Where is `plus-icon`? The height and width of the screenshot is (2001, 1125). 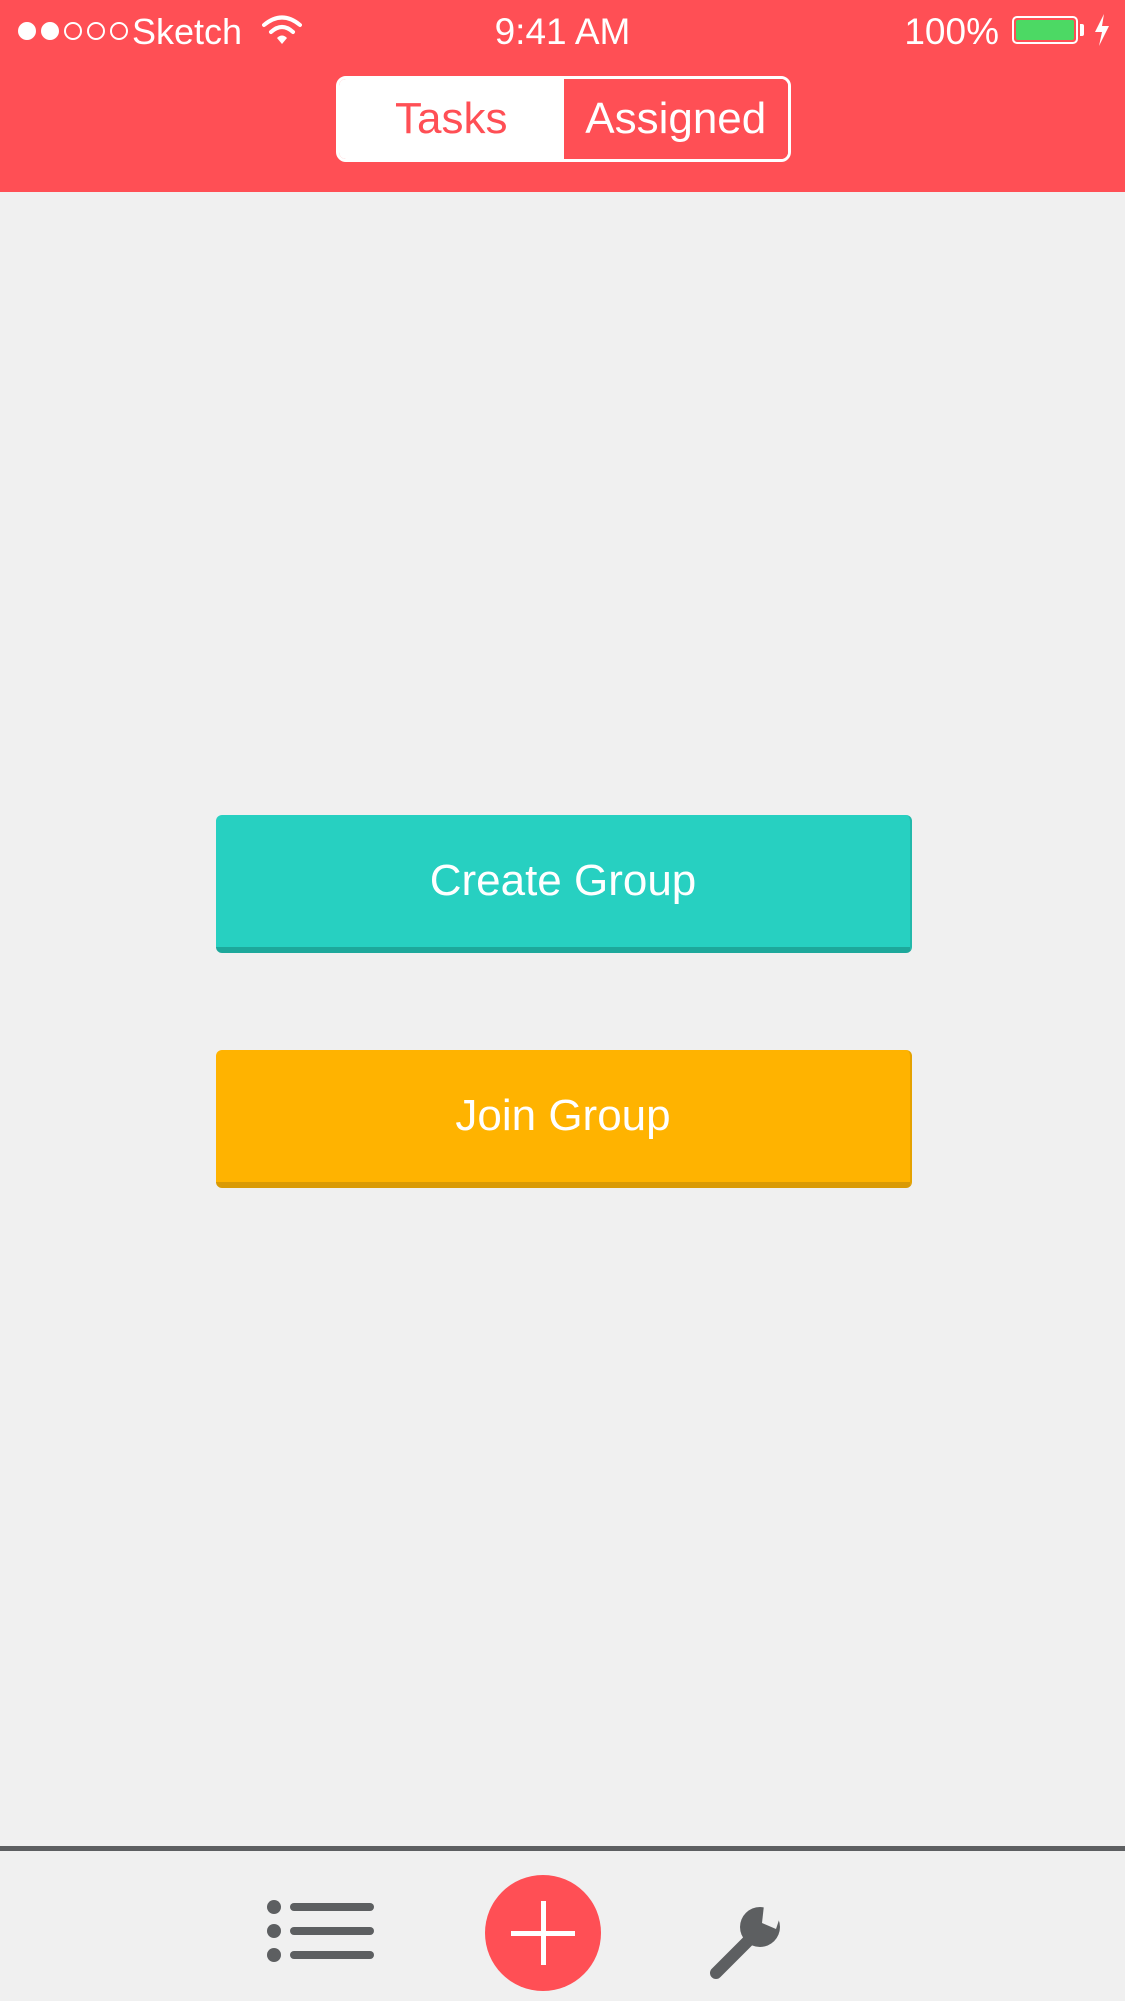
plus-icon is located at coordinates (543, 1933).